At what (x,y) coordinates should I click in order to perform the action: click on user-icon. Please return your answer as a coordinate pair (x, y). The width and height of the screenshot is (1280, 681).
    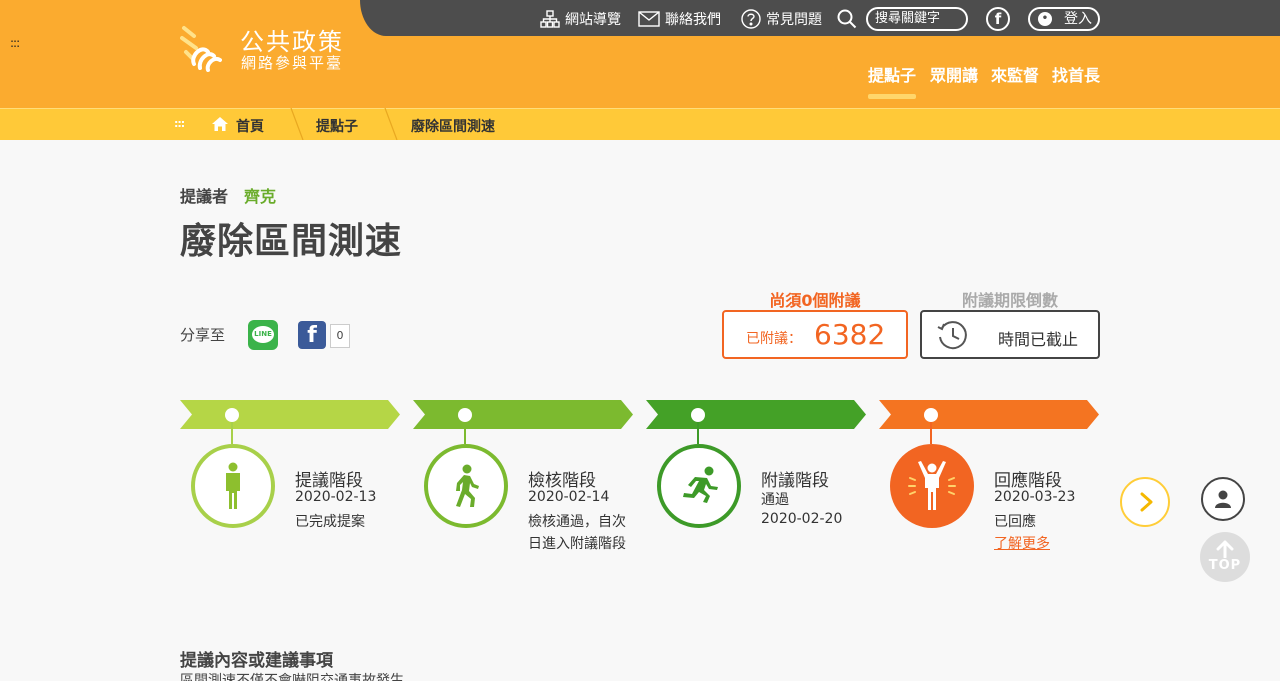
    Looking at the image, I should click on (1223, 499).